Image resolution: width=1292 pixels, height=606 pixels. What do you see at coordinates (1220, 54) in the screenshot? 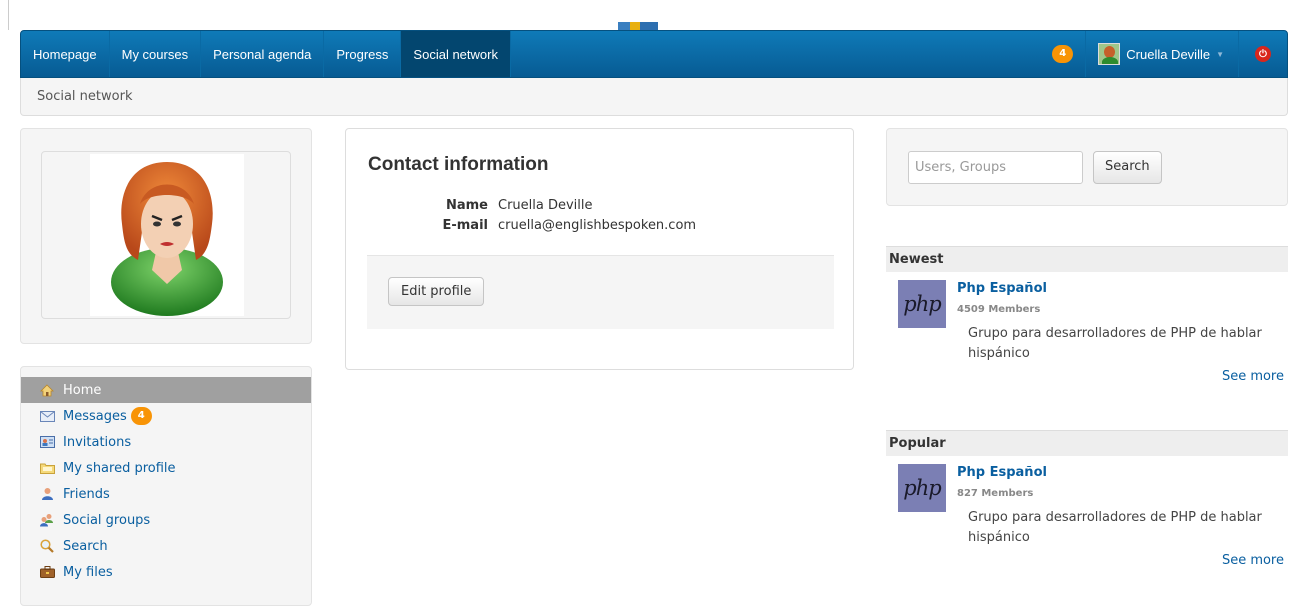
I see `caret-down-icon: ▼` at bounding box center [1220, 54].